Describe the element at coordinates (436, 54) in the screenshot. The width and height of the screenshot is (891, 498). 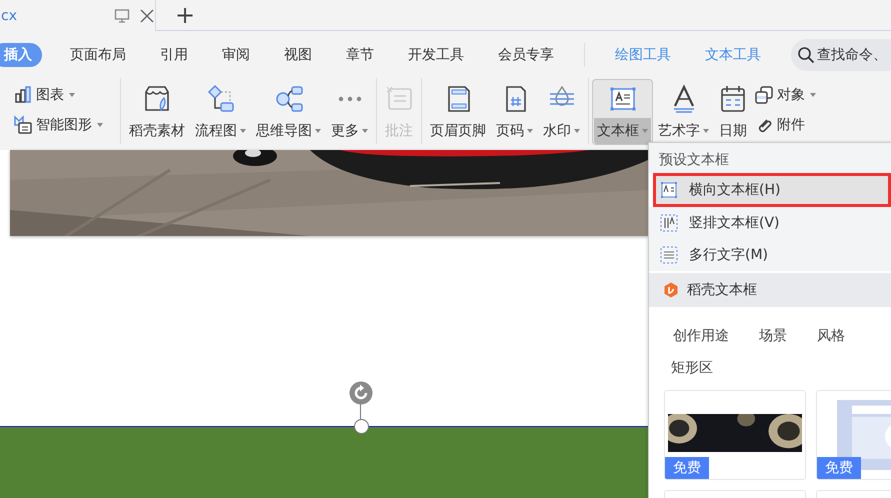
I see `ribbon-tab: 开发工具` at that location.